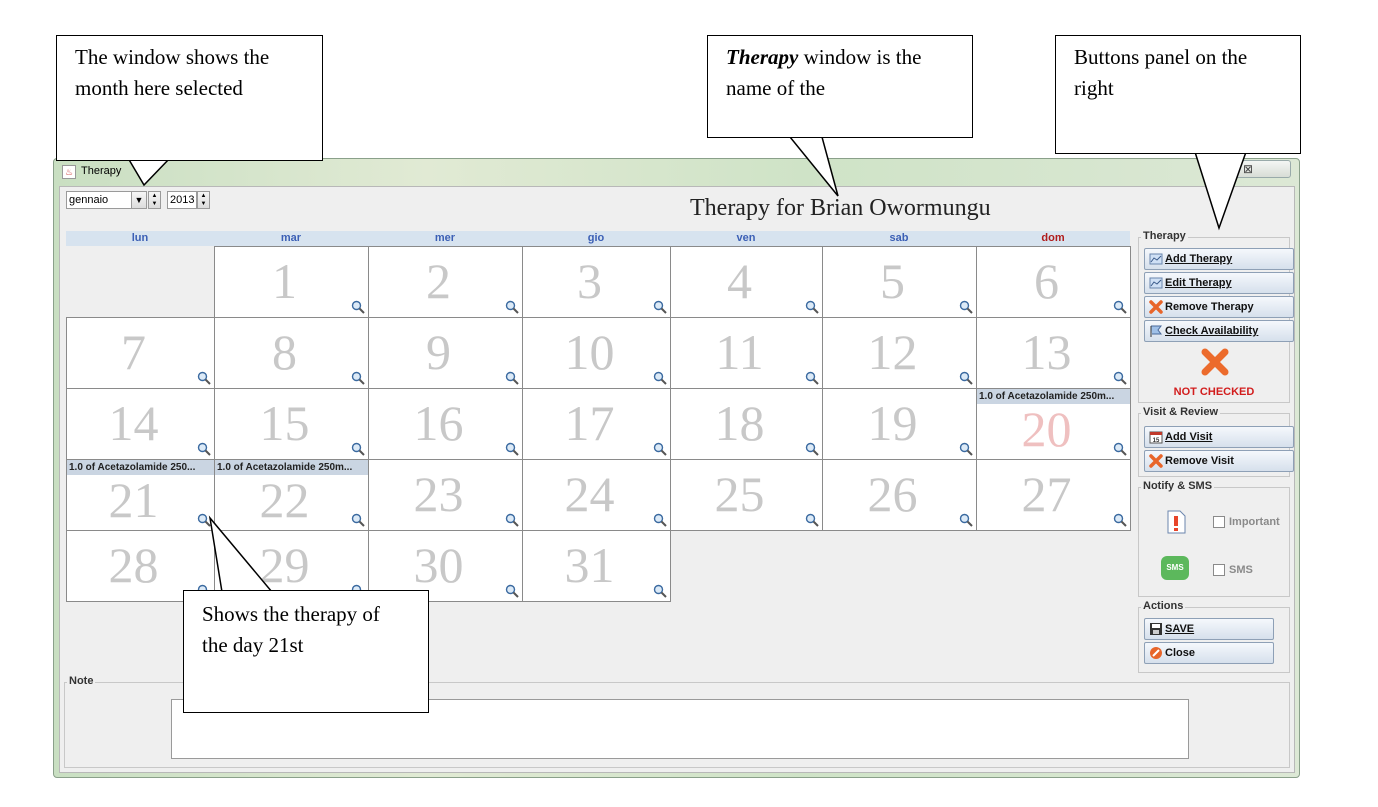 This screenshot has width=1378, height=807. What do you see at coordinates (1053, 424) in the screenshot?
I see `day-cell: 1.0 of Acetazolamide 250m... 20` at bounding box center [1053, 424].